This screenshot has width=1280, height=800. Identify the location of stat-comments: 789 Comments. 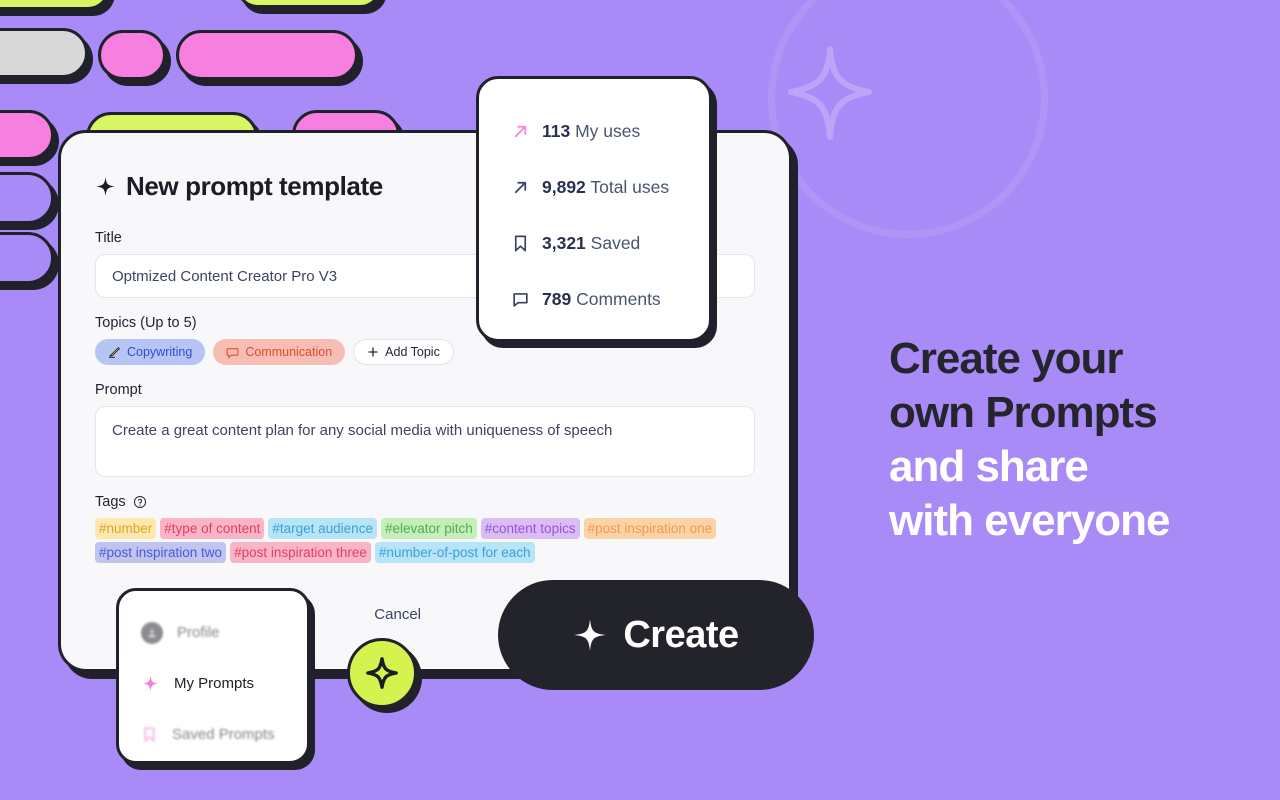
(610, 299).